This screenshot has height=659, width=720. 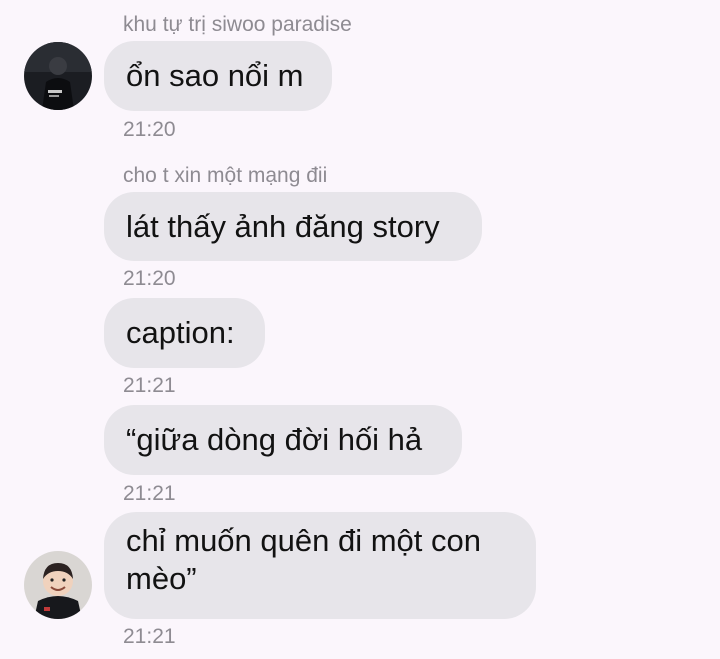 I want to click on message-bubble: caption:, so click(x=184, y=333).